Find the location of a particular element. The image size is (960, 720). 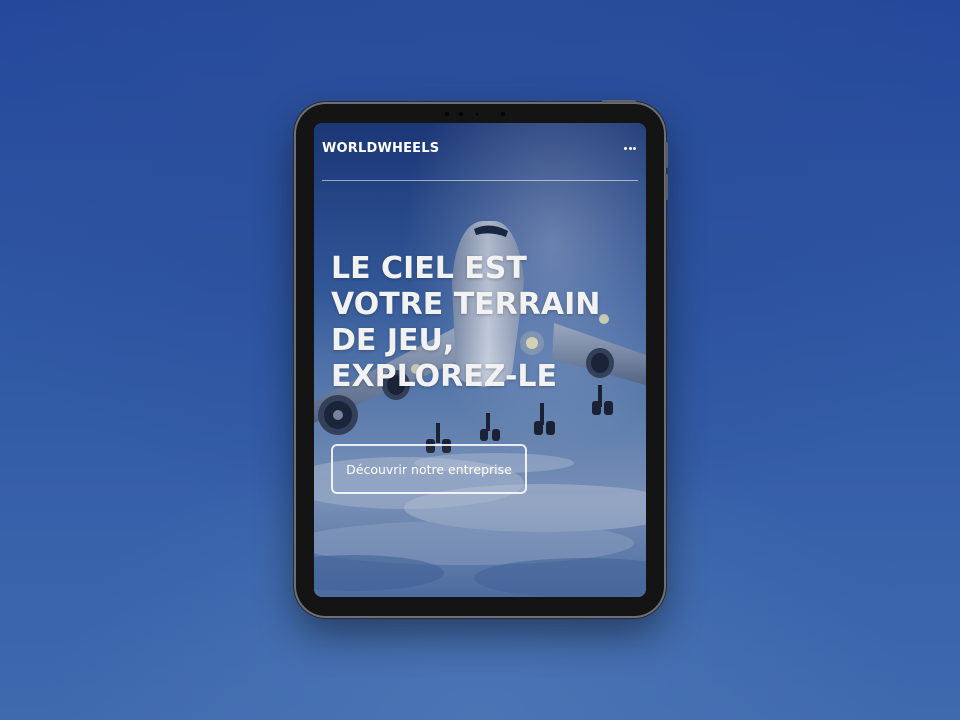

site-header: WORLDWHEELS is located at coordinates (480, 152).